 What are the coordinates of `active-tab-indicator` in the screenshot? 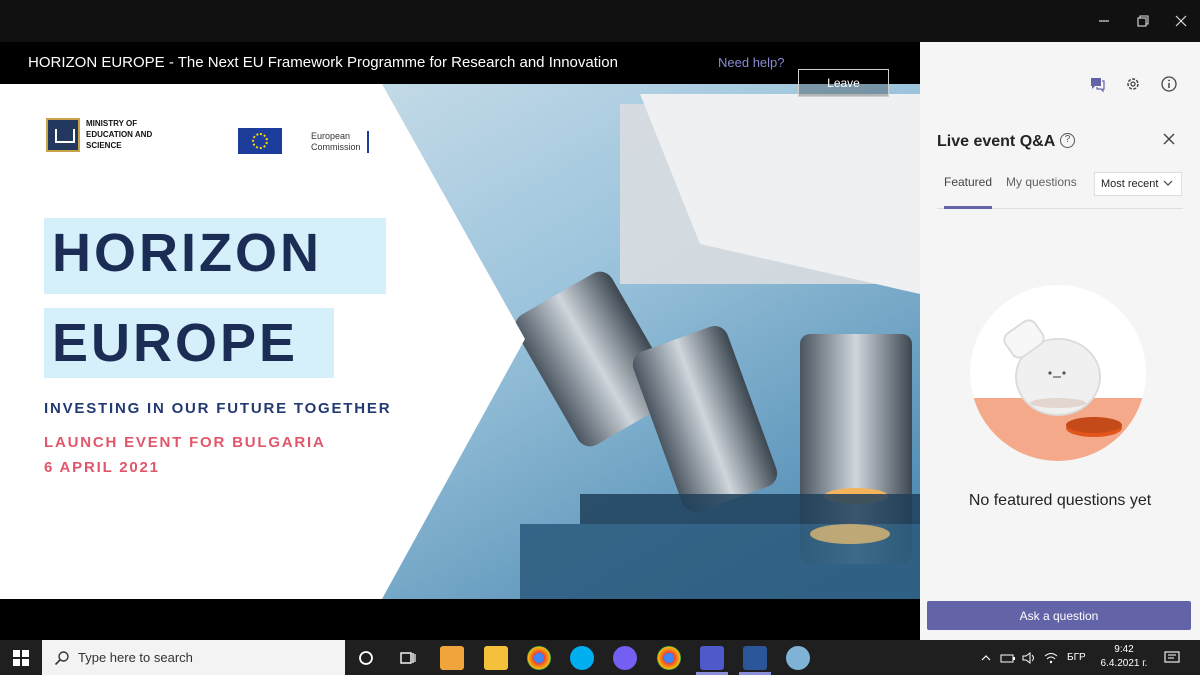 It's located at (968, 207).